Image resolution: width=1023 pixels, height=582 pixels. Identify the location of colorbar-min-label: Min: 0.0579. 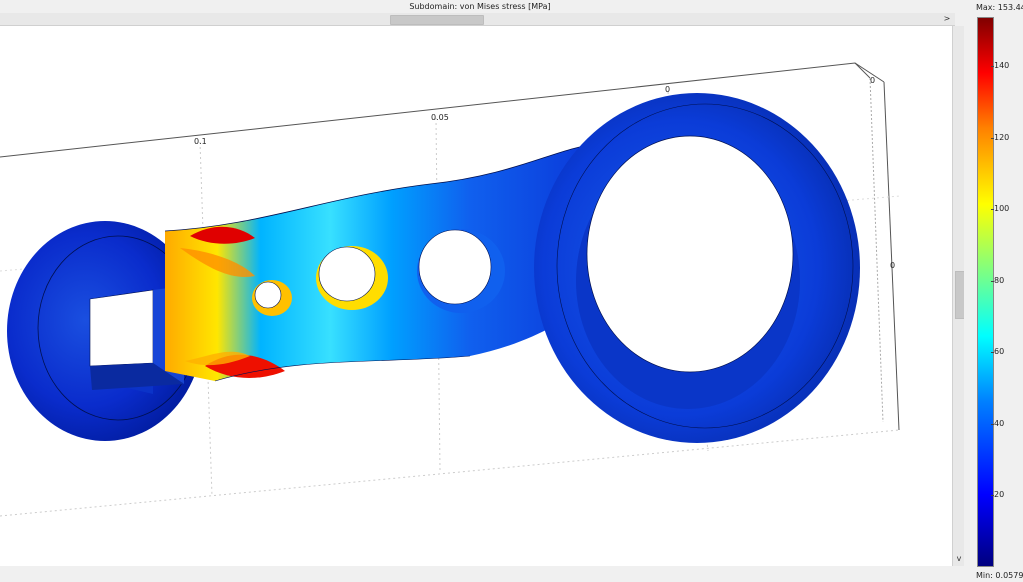
(999, 575).